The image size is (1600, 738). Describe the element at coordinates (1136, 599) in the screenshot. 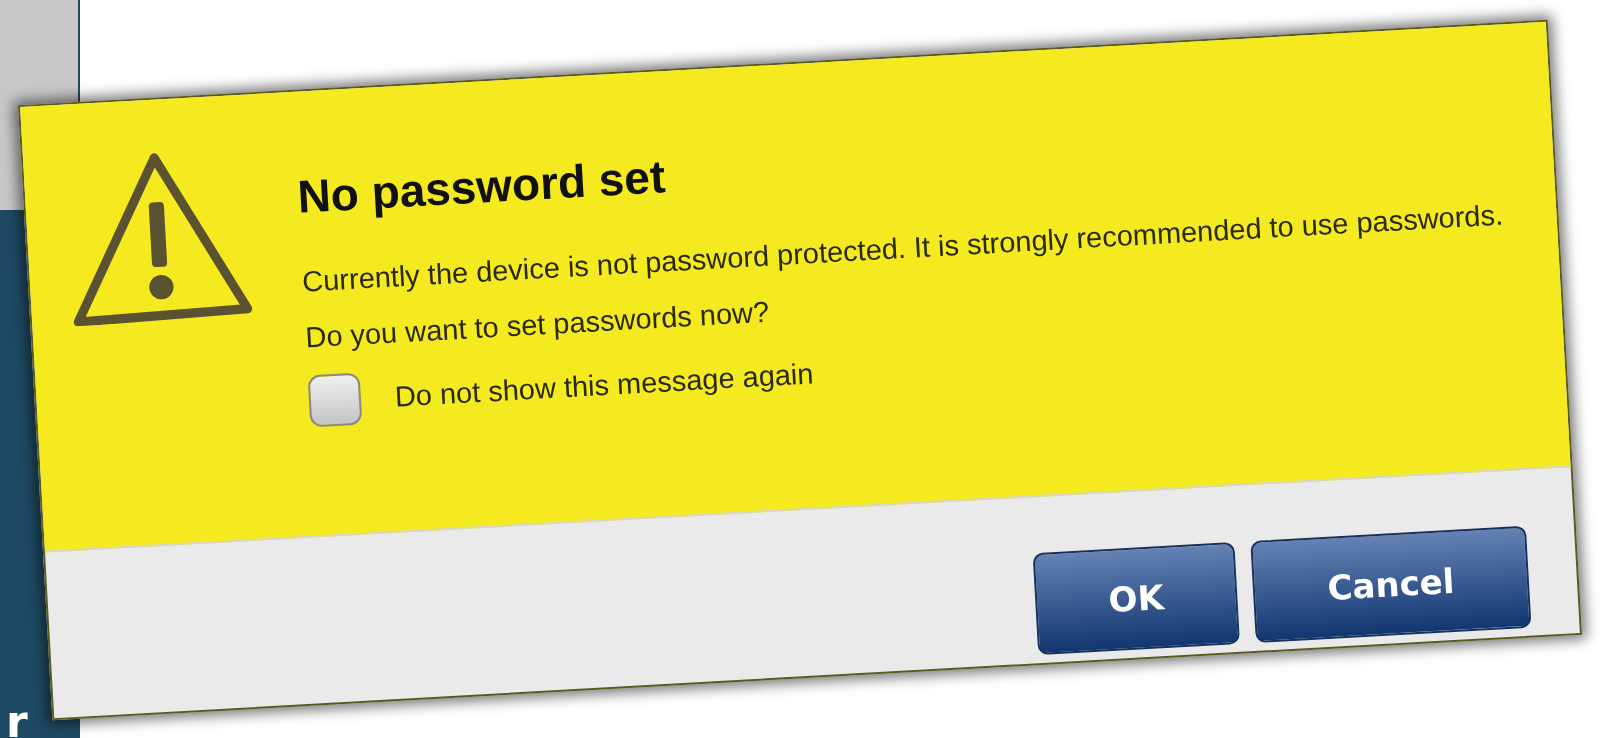

I see `dialog-button: OK` at that location.